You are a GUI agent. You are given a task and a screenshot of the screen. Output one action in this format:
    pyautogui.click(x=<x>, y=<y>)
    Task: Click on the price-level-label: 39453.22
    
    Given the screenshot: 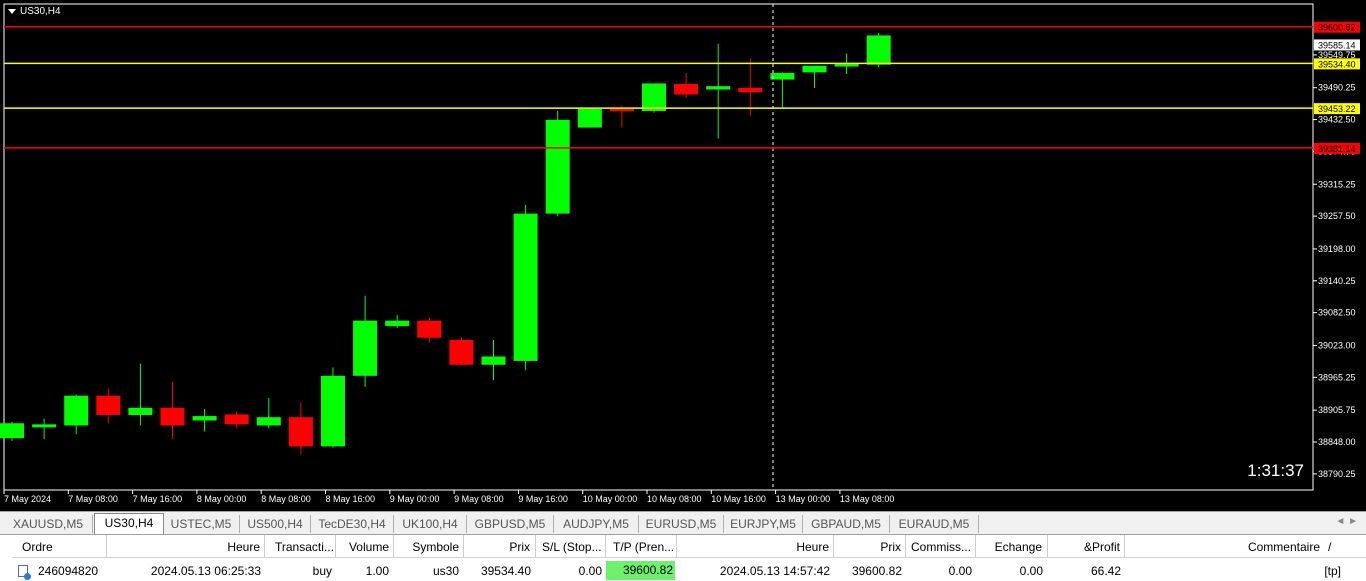 What is the action you would take?
    pyautogui.click(x=1337, y=109)
    